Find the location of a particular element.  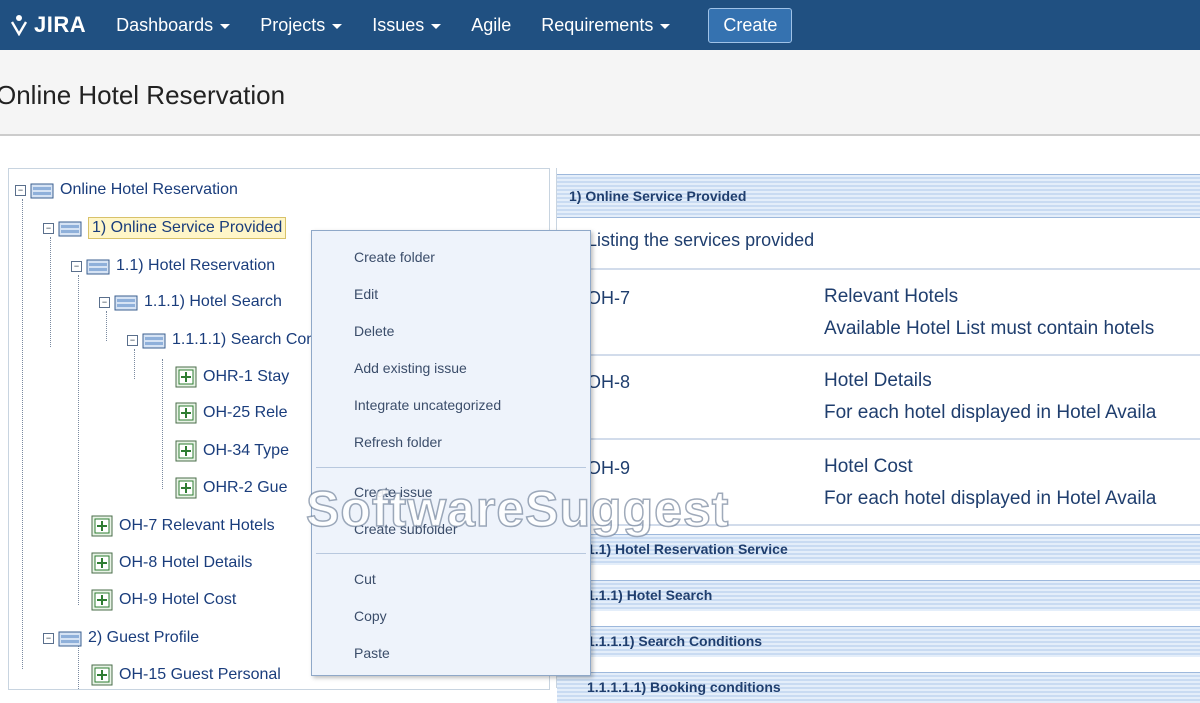

menu-separator is located at coordinates (451, 553).